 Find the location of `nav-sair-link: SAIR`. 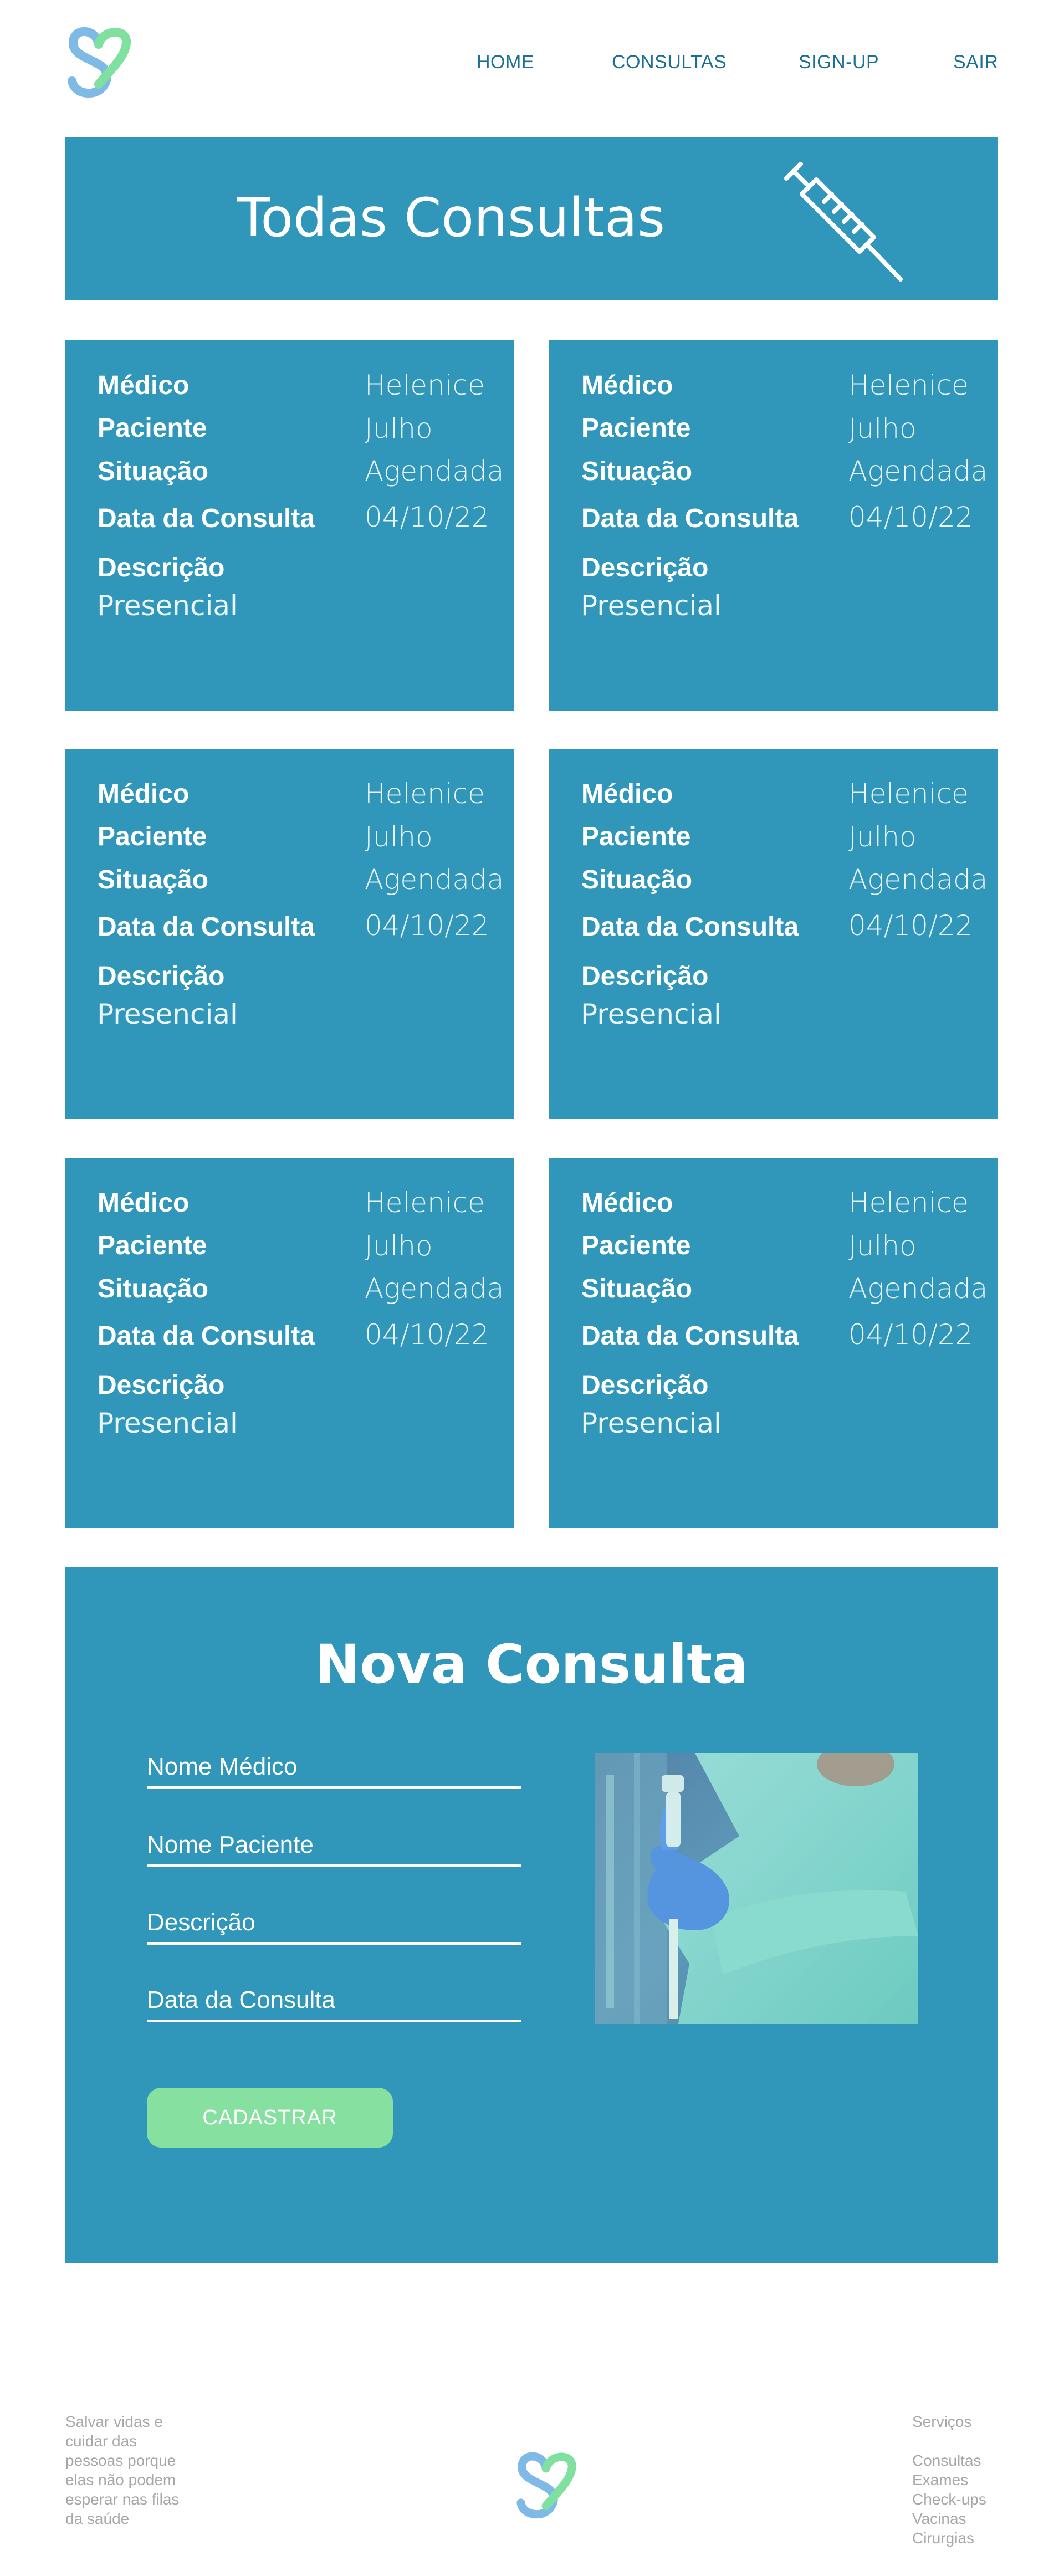

nav-sair-link: SAIR is located at coordinates (975, 62).